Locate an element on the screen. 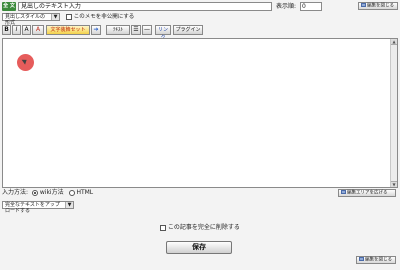 Image resolution: width=400 pixels, height=270 pixels. save-button: 保存 is located at coordinates (199, 247).